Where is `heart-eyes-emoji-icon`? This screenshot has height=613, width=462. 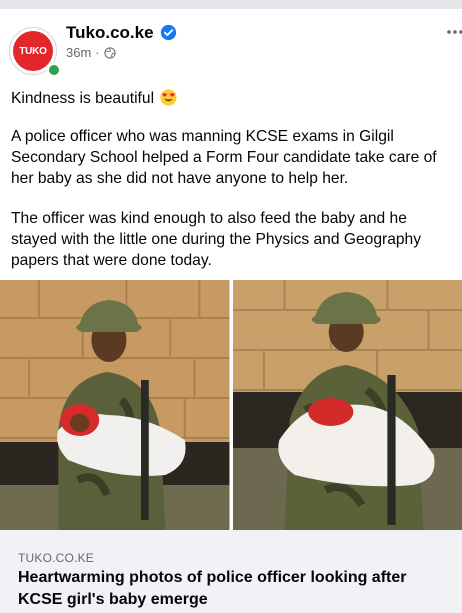 heart-eyes-emoji-icon is located at coordinates (168, 97).